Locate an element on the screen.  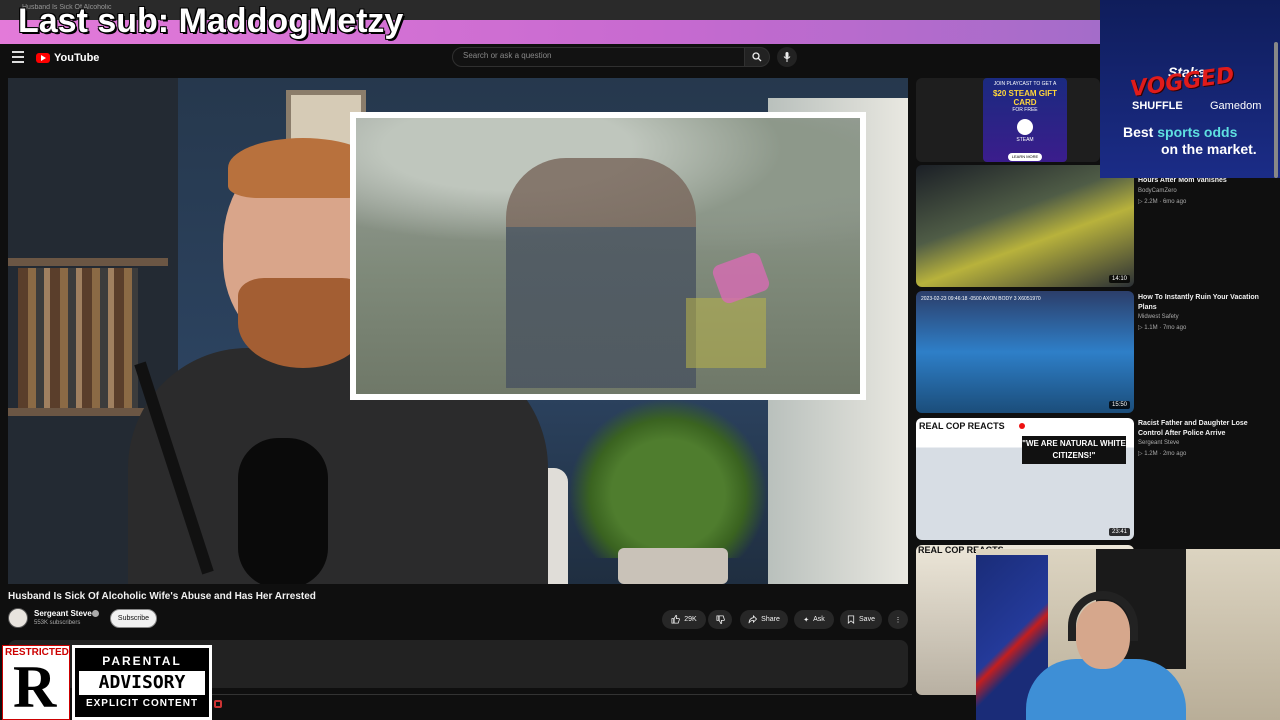
advisory-bottom-text: EXPLICIT CONTENT is located at coordinates (142, 703).